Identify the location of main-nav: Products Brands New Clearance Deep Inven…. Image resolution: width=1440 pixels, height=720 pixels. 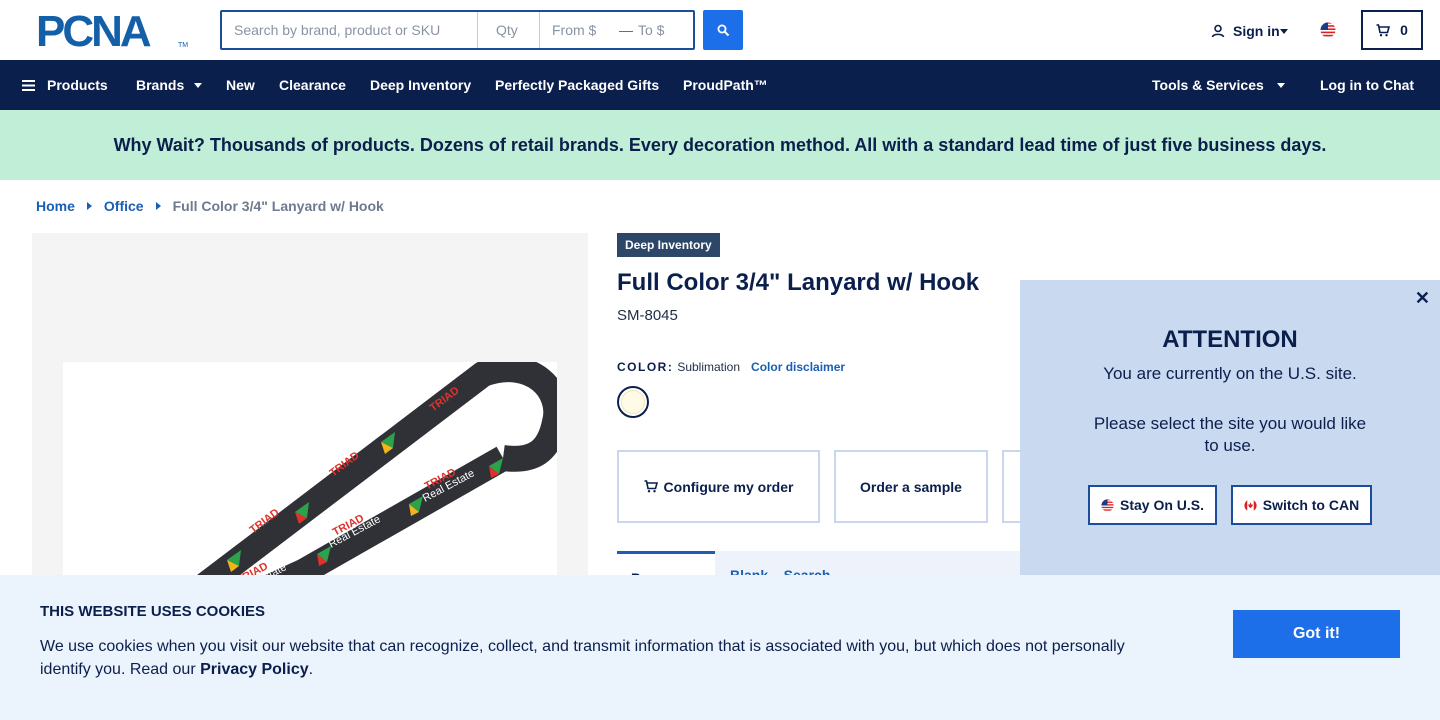
(720, 85).